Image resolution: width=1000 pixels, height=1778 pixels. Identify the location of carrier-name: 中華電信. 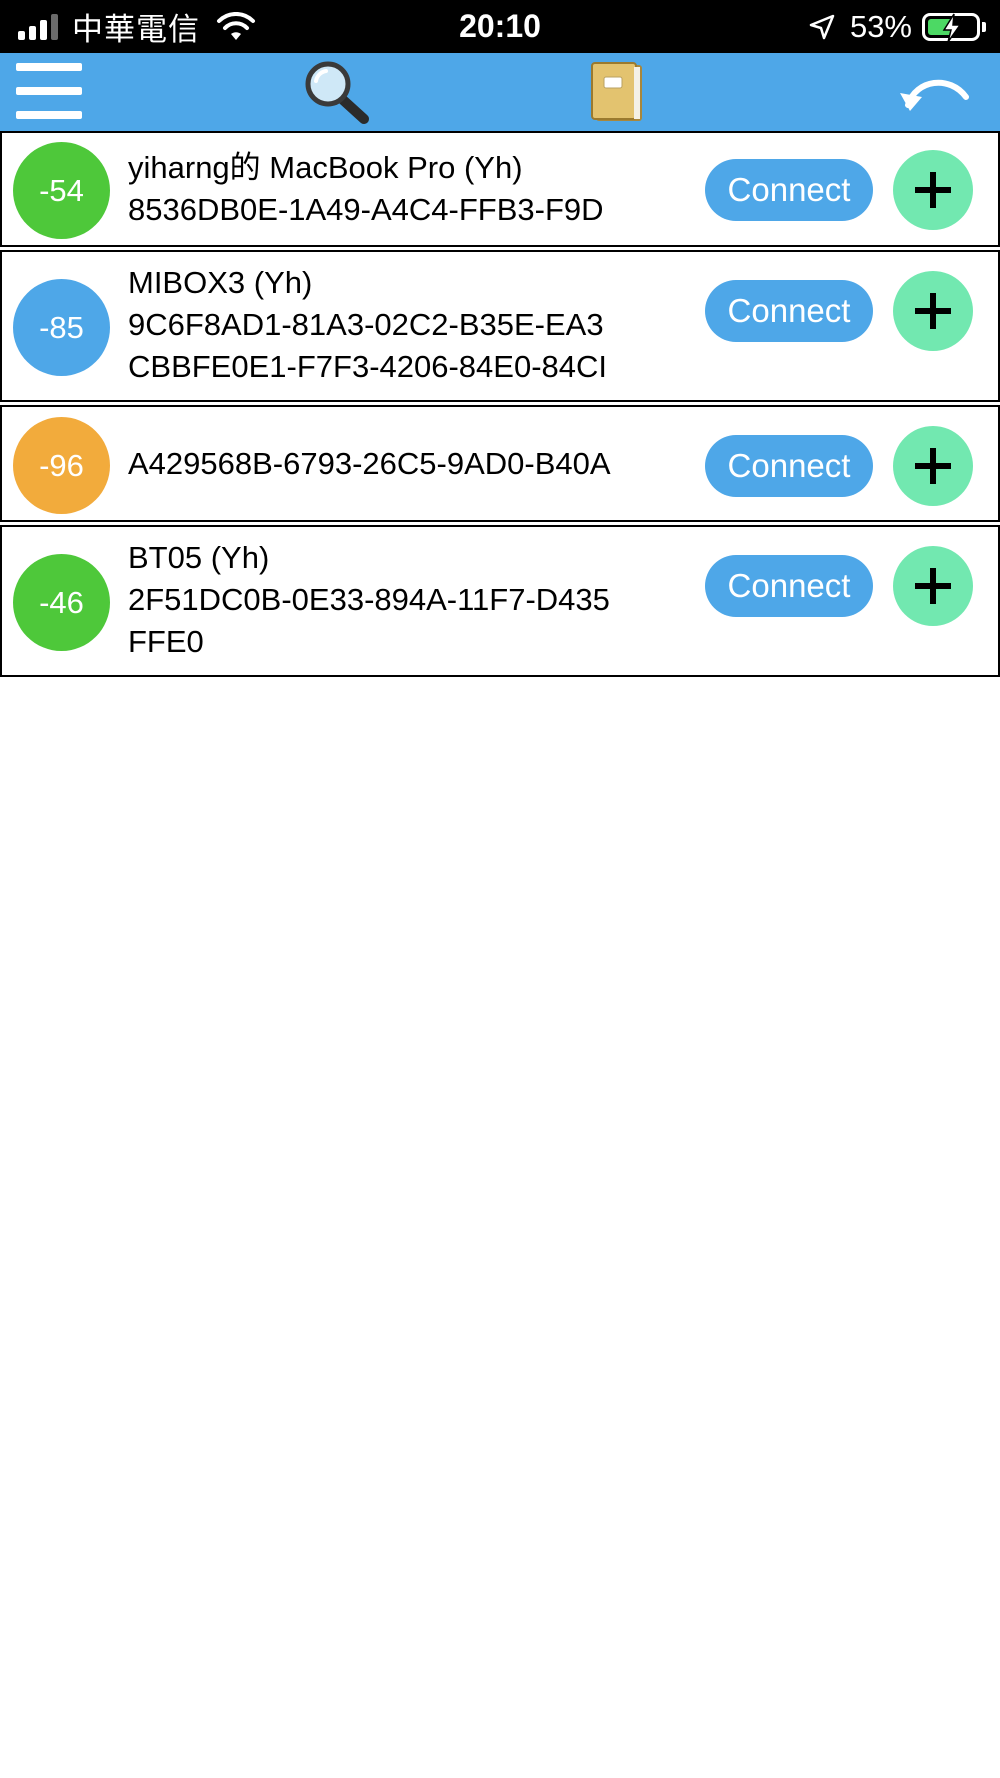
(136, 29).